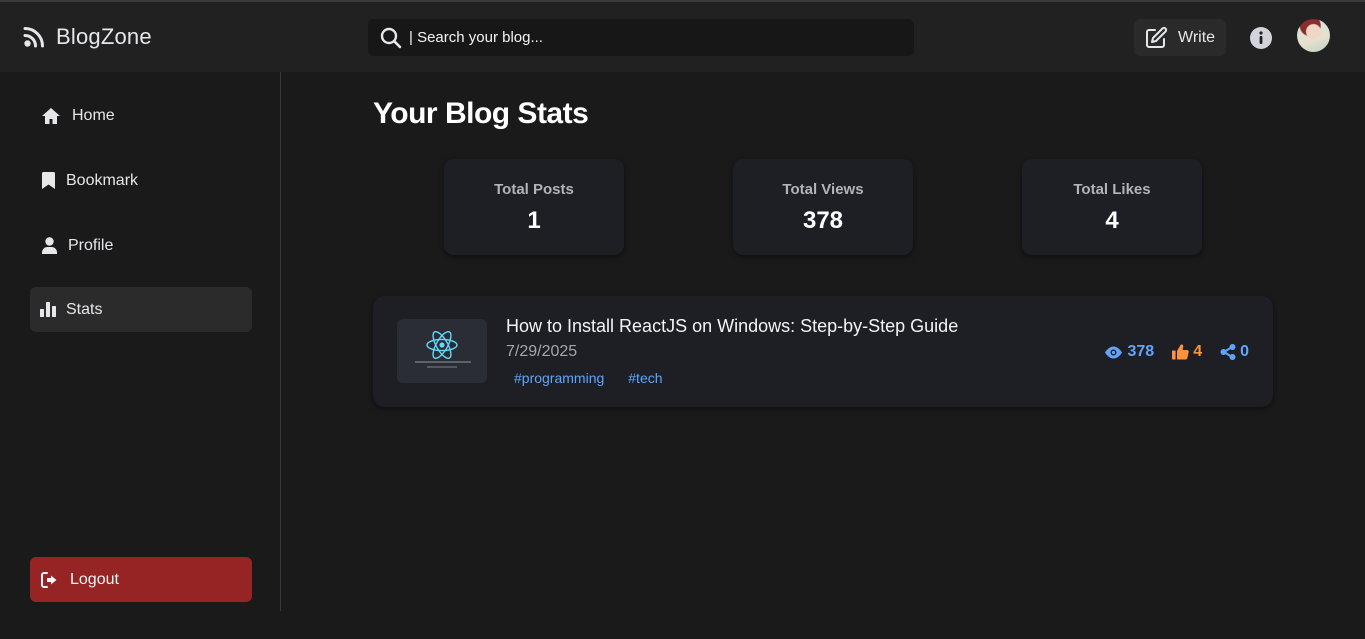 This screenshot has height=639, width=1365. Describe the element at coordinates (51, 116) in the screenshot. I see `home-icon` at that location.